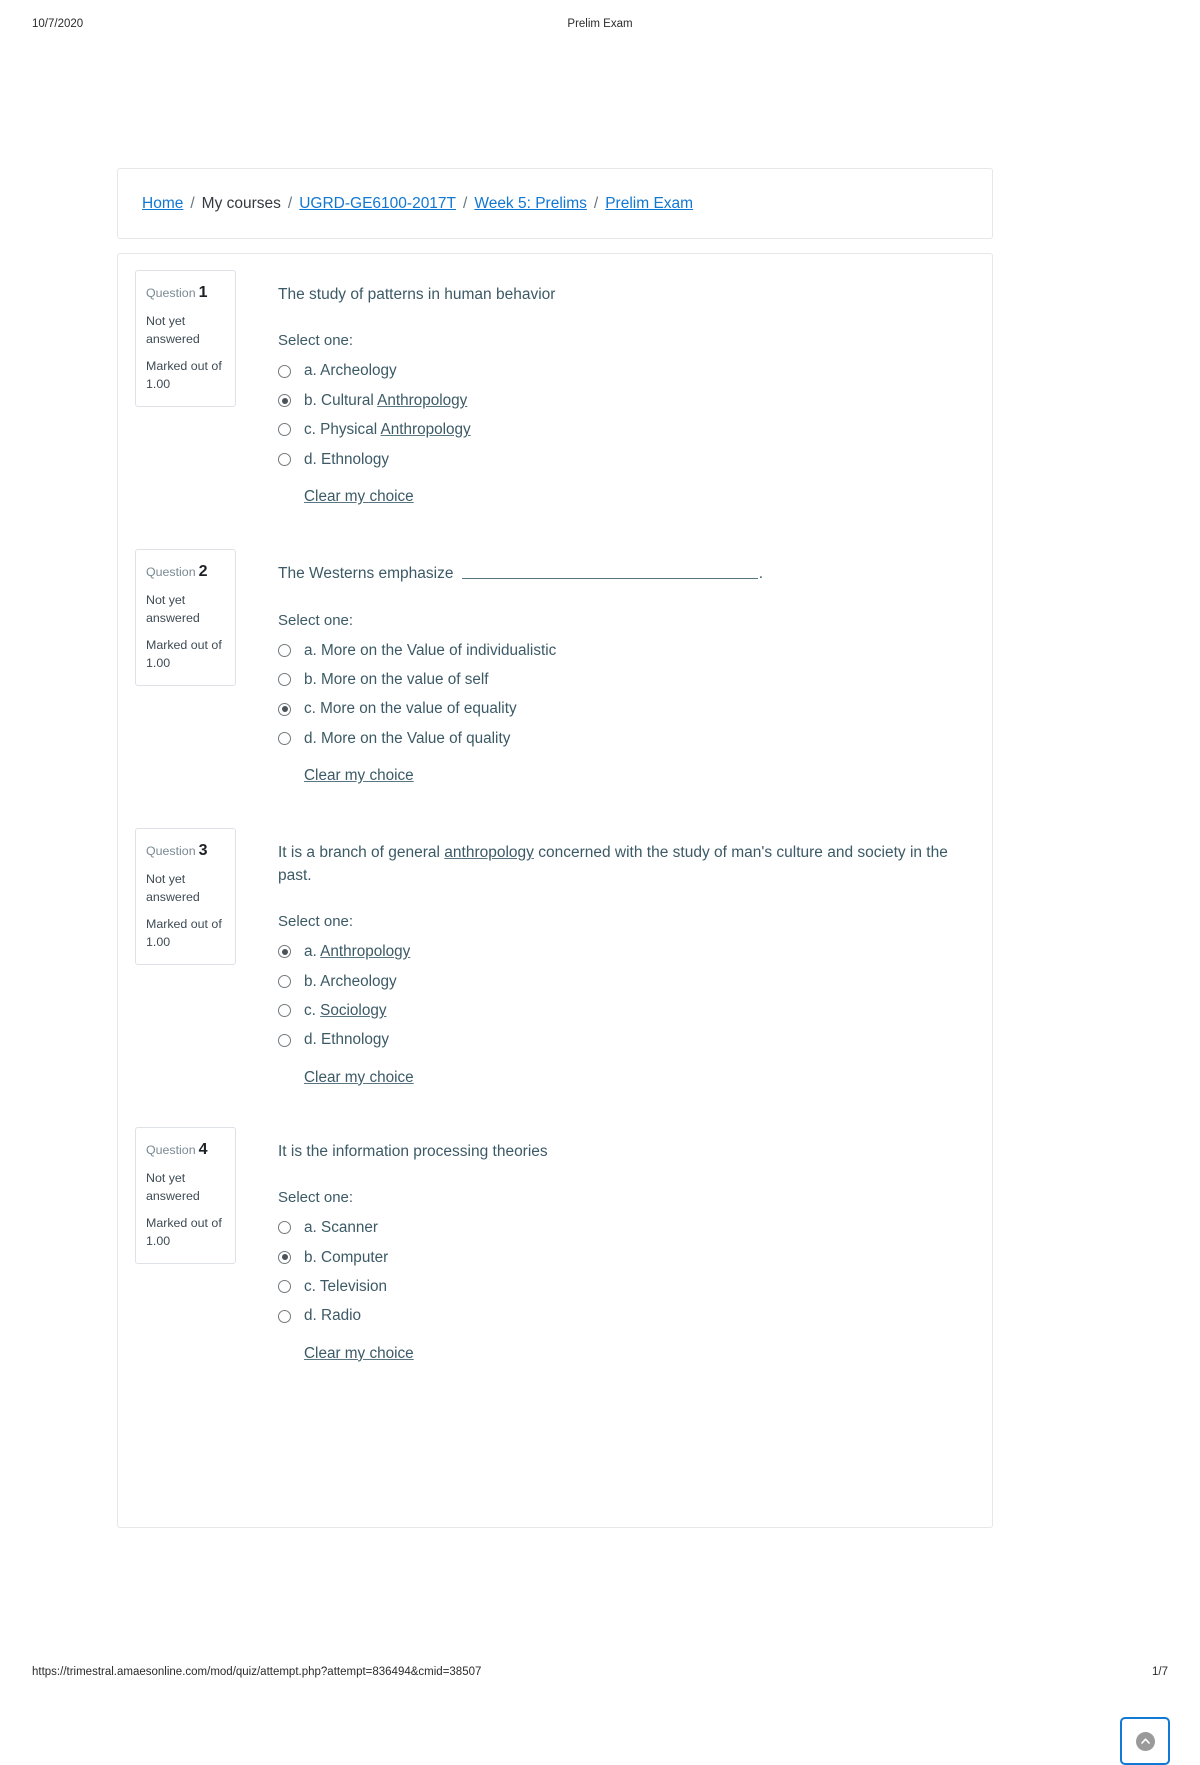 Image resolution: width=1200 pixels, height=1765 pixels. I want to click on answer-option-label: b. Computer, so click(346, 1257).